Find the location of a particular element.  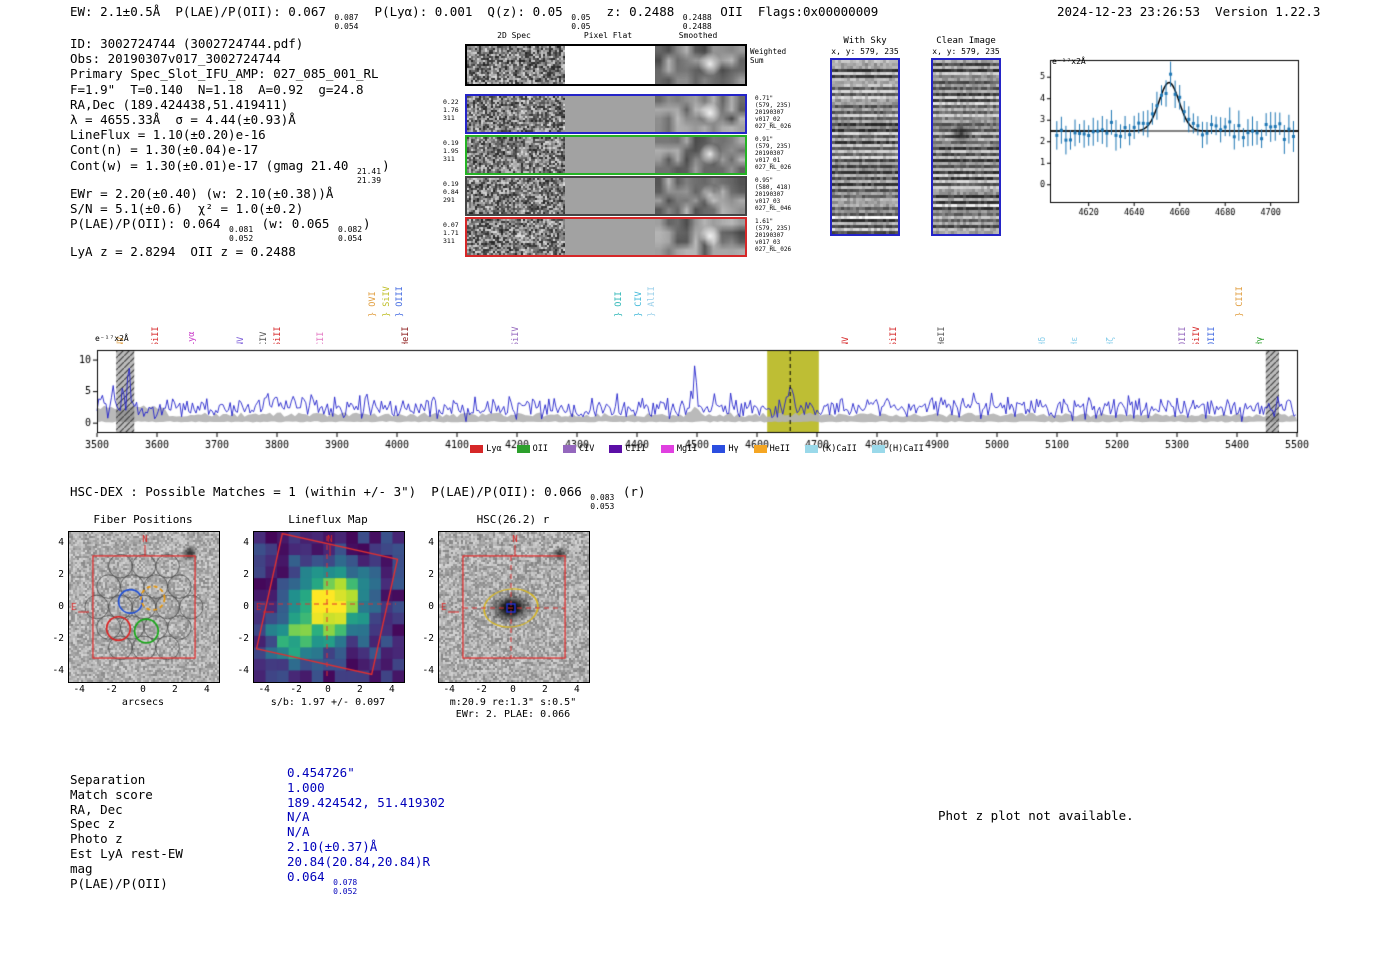

spec2d-col-header: 2D Spec is located at coordinates (514, 35).